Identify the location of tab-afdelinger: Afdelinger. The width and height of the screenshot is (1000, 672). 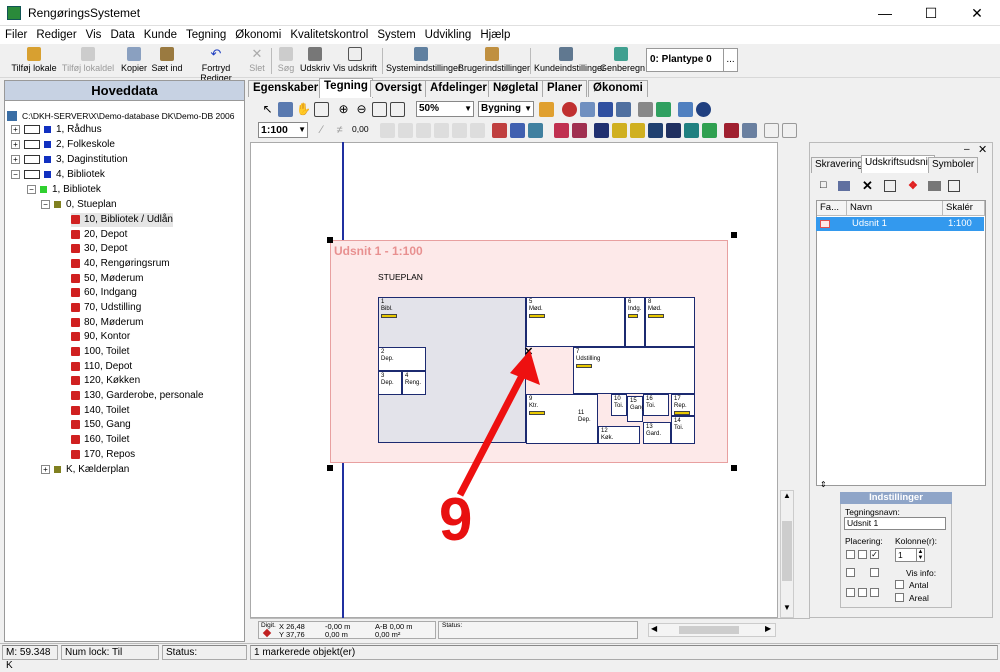
(458, 88).